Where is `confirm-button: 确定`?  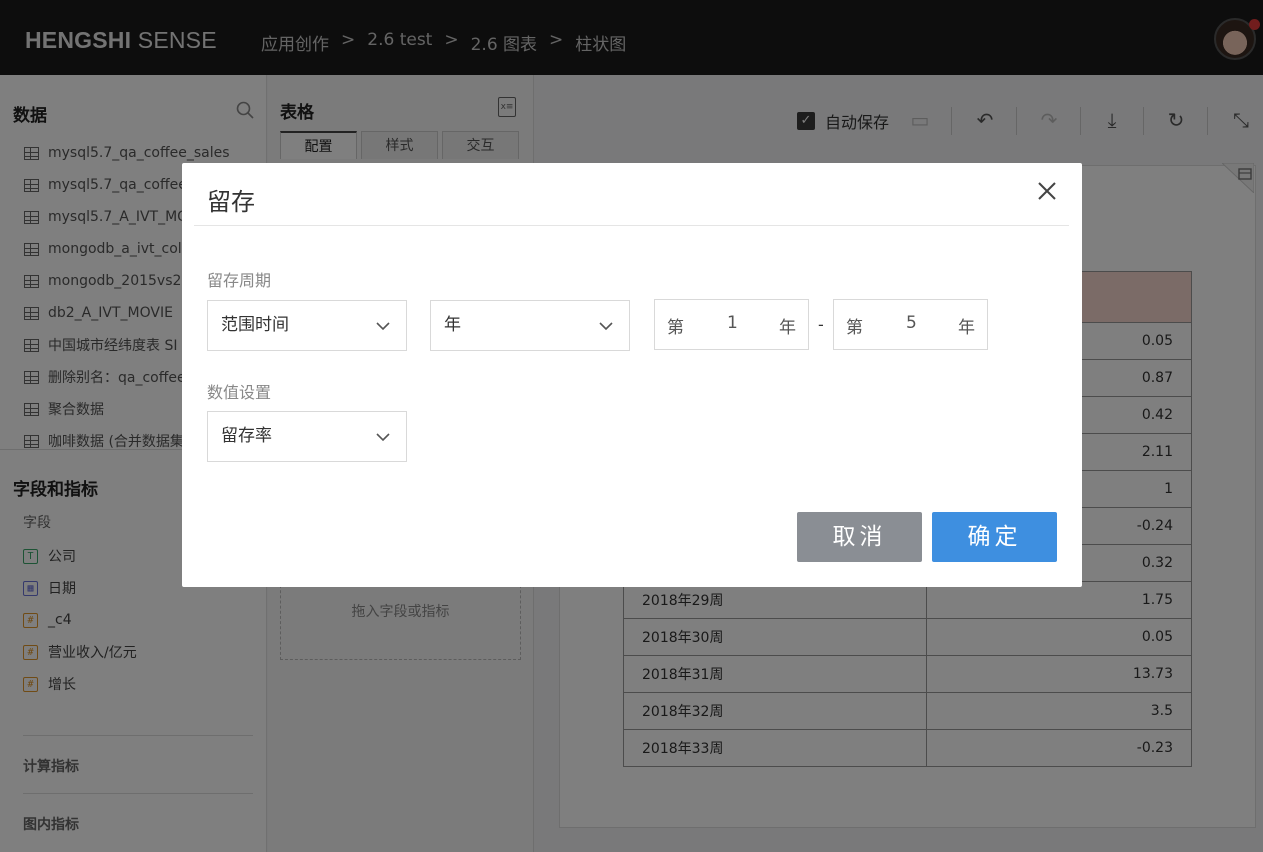 confirm-button: 确定 is located at coordinates (994, 537).